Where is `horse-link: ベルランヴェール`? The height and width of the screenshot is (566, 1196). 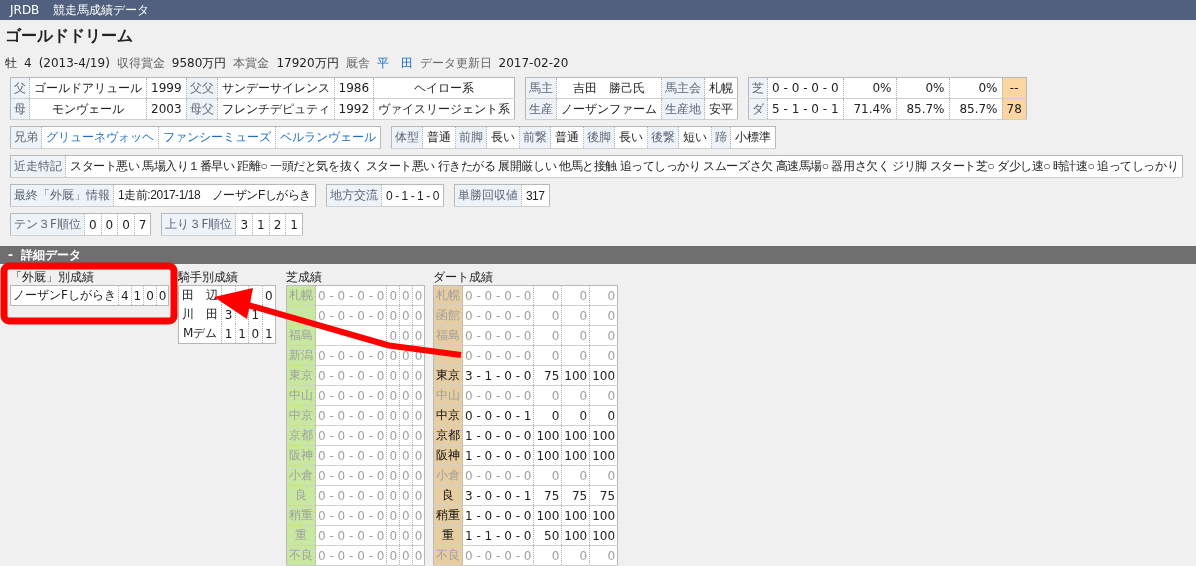 horse-link: ベルランヴェール is located at coordinates (328, 137).